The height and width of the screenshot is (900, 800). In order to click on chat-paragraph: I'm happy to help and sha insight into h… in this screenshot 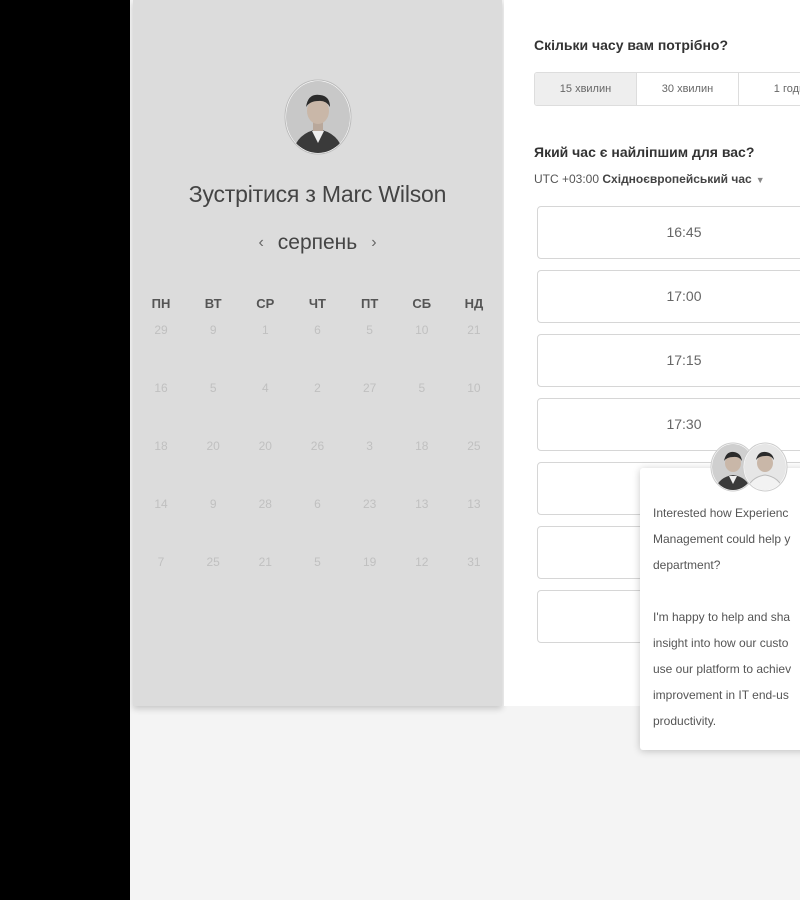, I will do `click(726, 669)`.